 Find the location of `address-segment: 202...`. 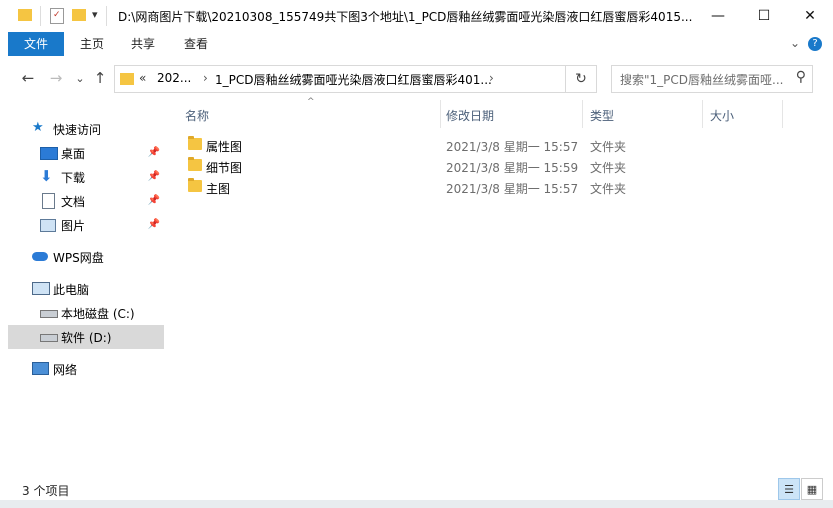

address-segment: 202... is located at coordinates (174, 78).